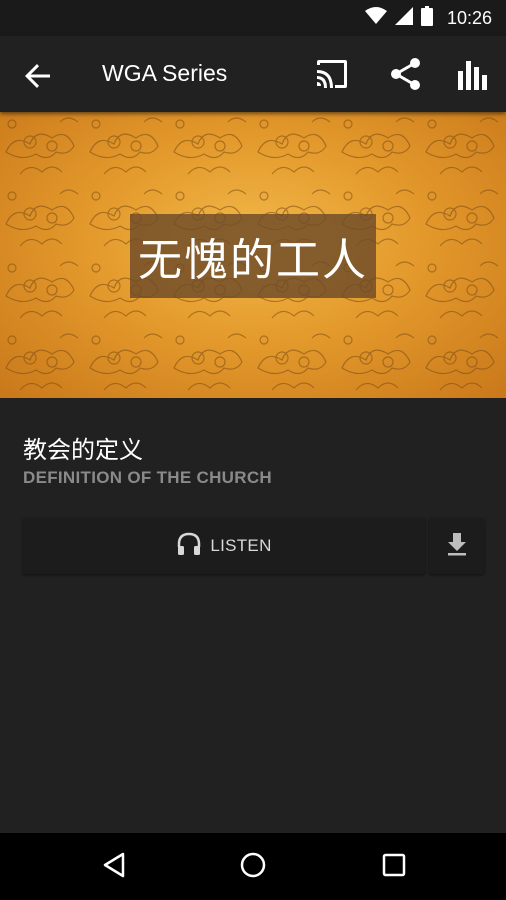 This screenshot has height=900, width=506. I want to click on app-bar: WGA Series, so click(253, 74).